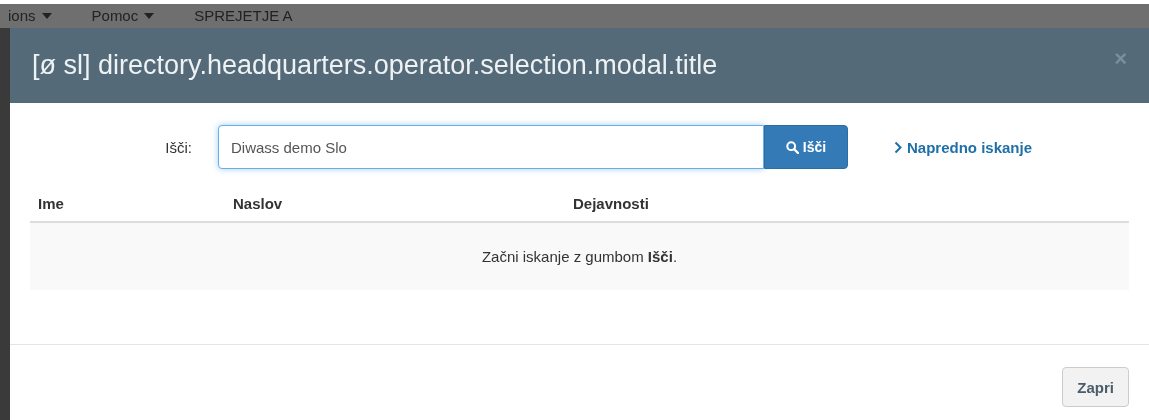 The height and width of the screenshot is (420, 1149). What do you see at coordinates (898, 147) in the screenshot?
I see `chevron-icon` at bounding box center [898, 147].